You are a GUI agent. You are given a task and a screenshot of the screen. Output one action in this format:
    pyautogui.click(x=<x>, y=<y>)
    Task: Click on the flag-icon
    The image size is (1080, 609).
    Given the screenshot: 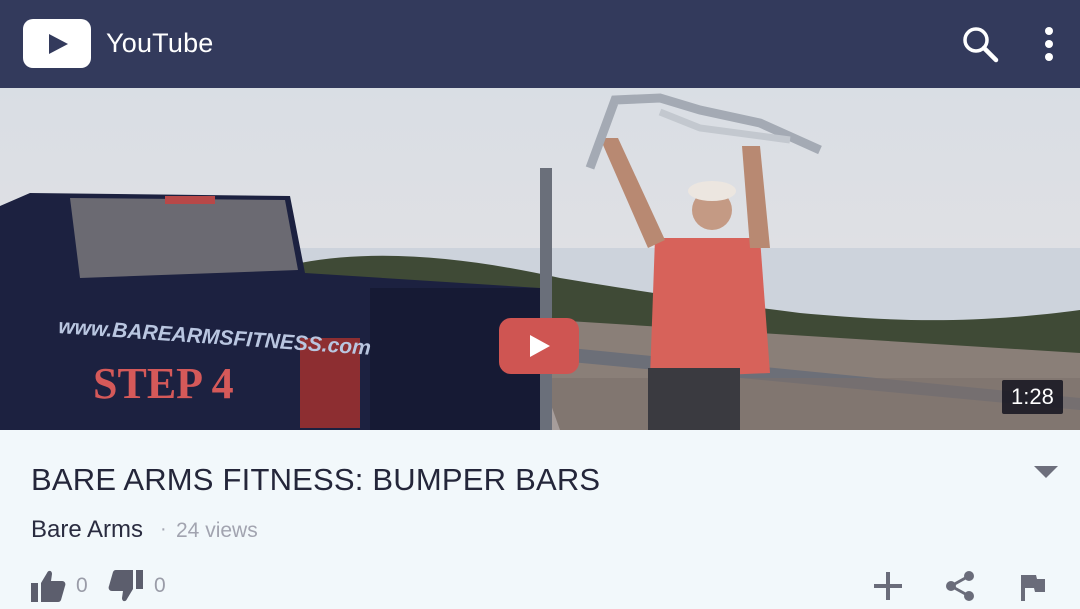 What is the action you would take?
    pyautogui.click(x=1033, y=588)
    